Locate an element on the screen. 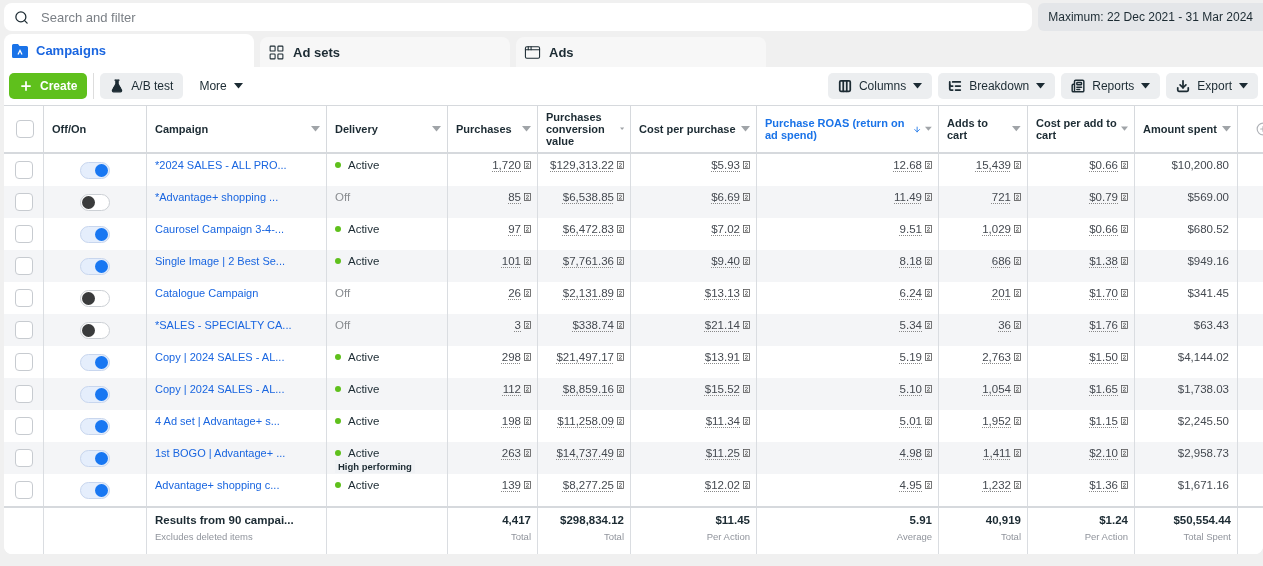 This screenshot has height=566, width=1263. table-cell: 36 is located at coordinates (1004, 325).